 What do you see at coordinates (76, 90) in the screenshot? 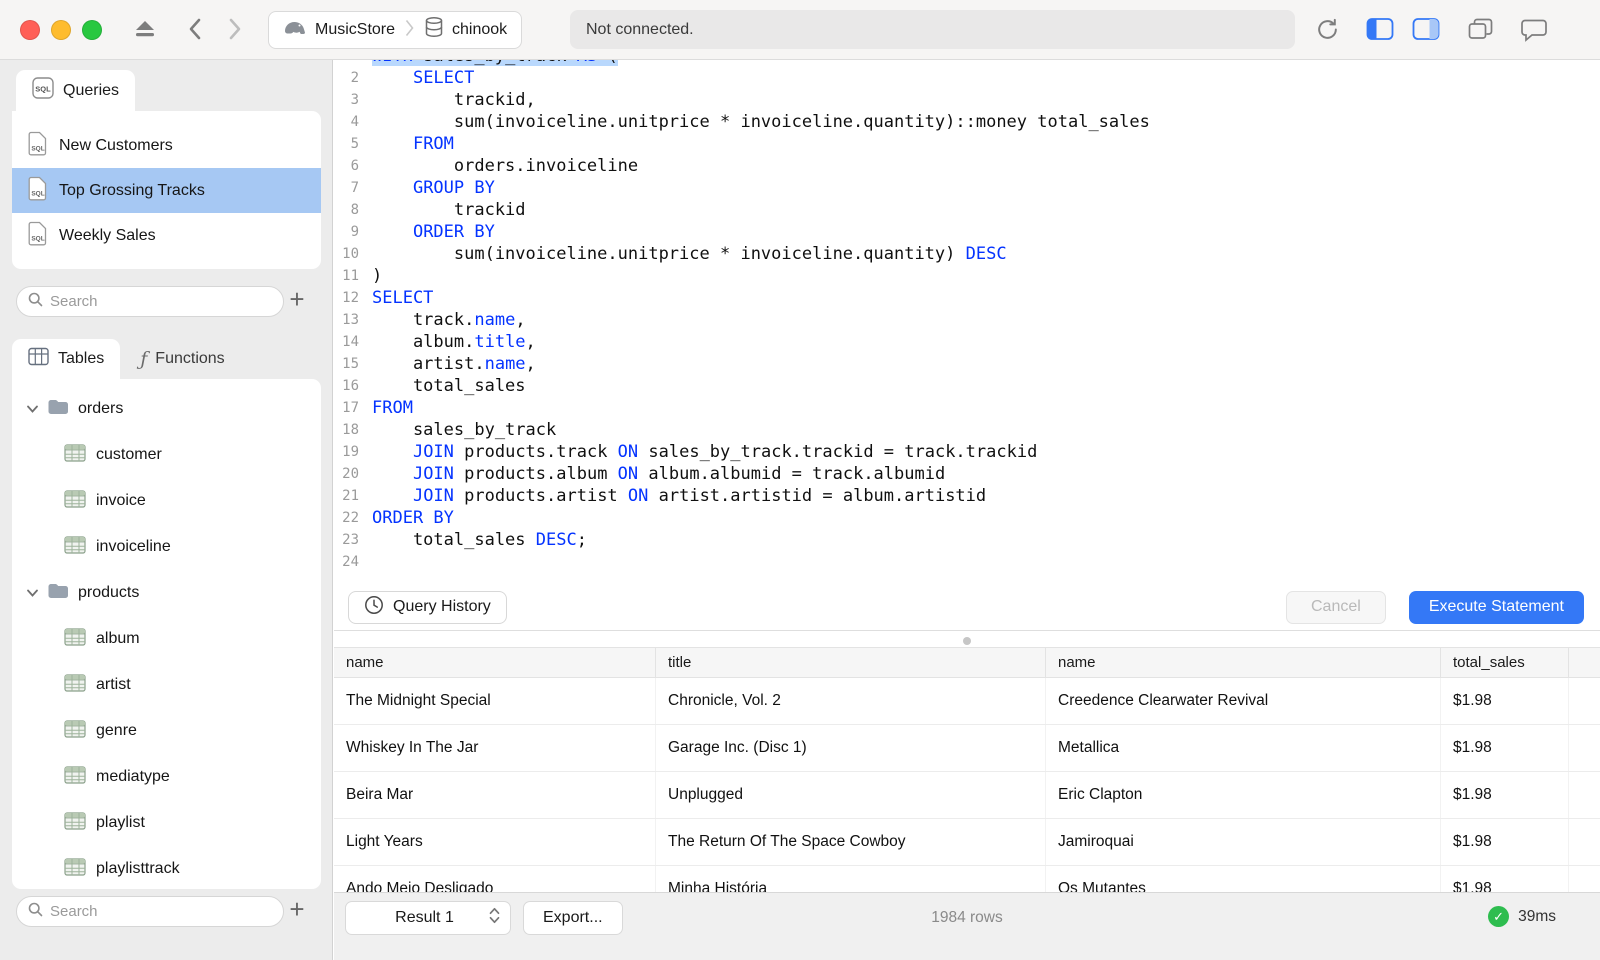
I see `tab-queries: SQL Queries` at bounding box center [76, 90].